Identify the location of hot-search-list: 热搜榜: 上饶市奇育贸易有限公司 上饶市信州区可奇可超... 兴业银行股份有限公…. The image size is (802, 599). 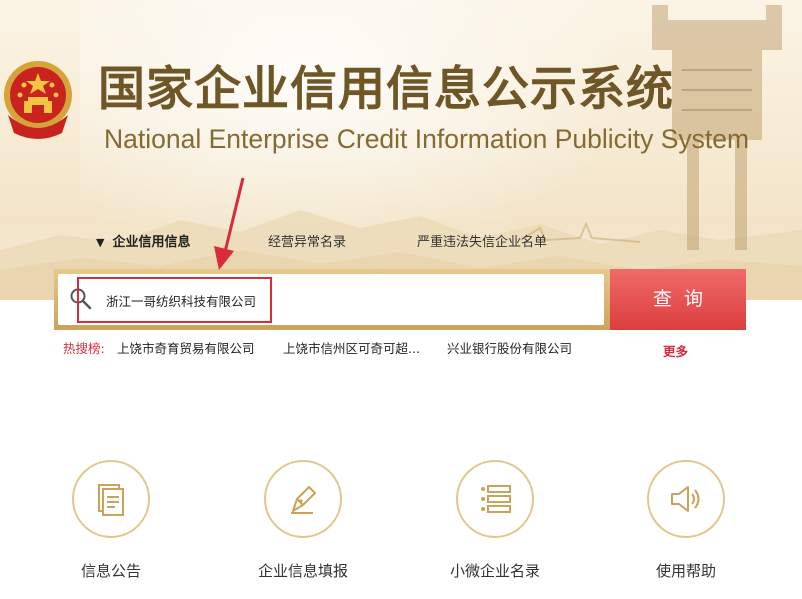
(317, 349).